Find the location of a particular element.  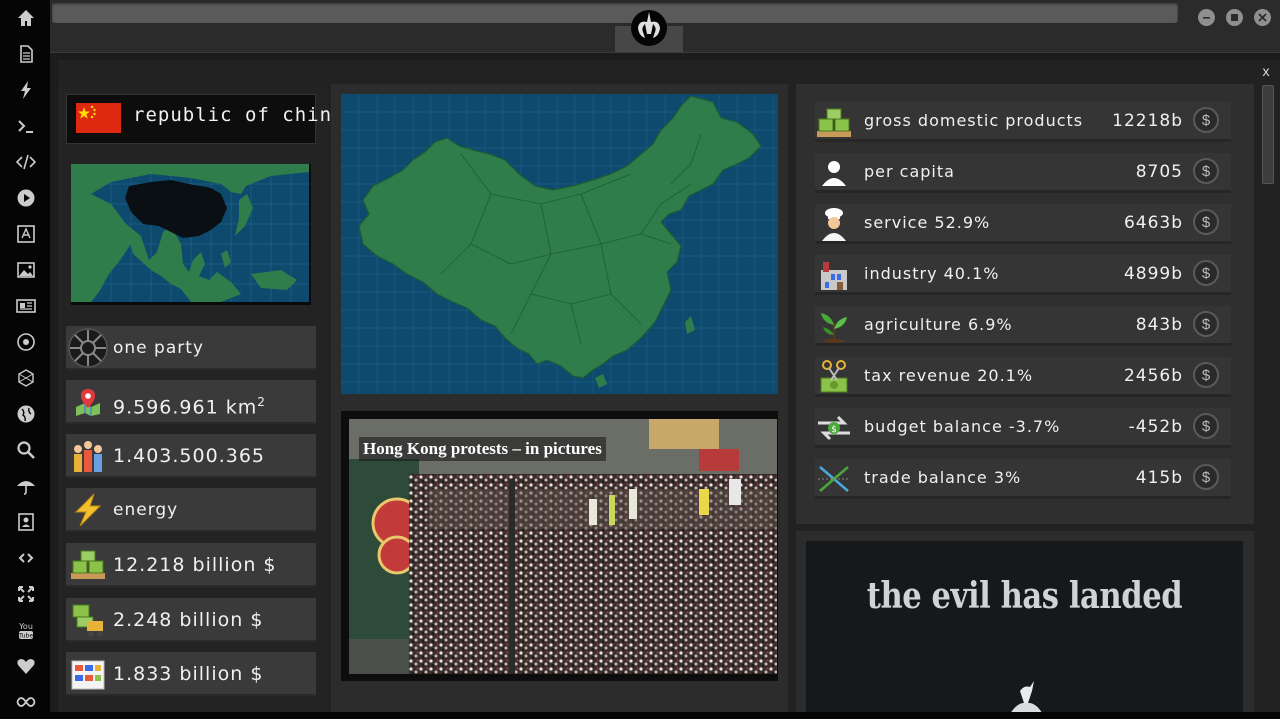

energy-bolt-icon is located at coordinates (88, 510).